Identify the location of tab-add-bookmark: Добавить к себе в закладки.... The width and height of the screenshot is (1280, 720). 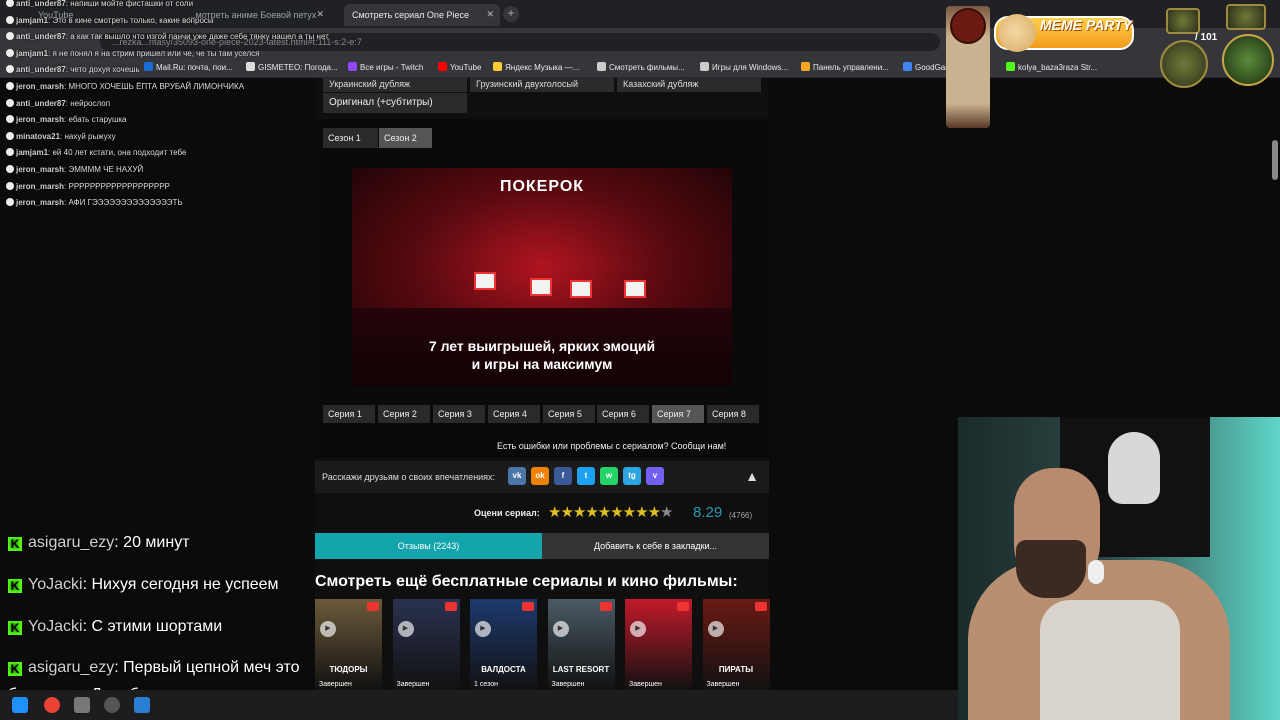
(655, 546).